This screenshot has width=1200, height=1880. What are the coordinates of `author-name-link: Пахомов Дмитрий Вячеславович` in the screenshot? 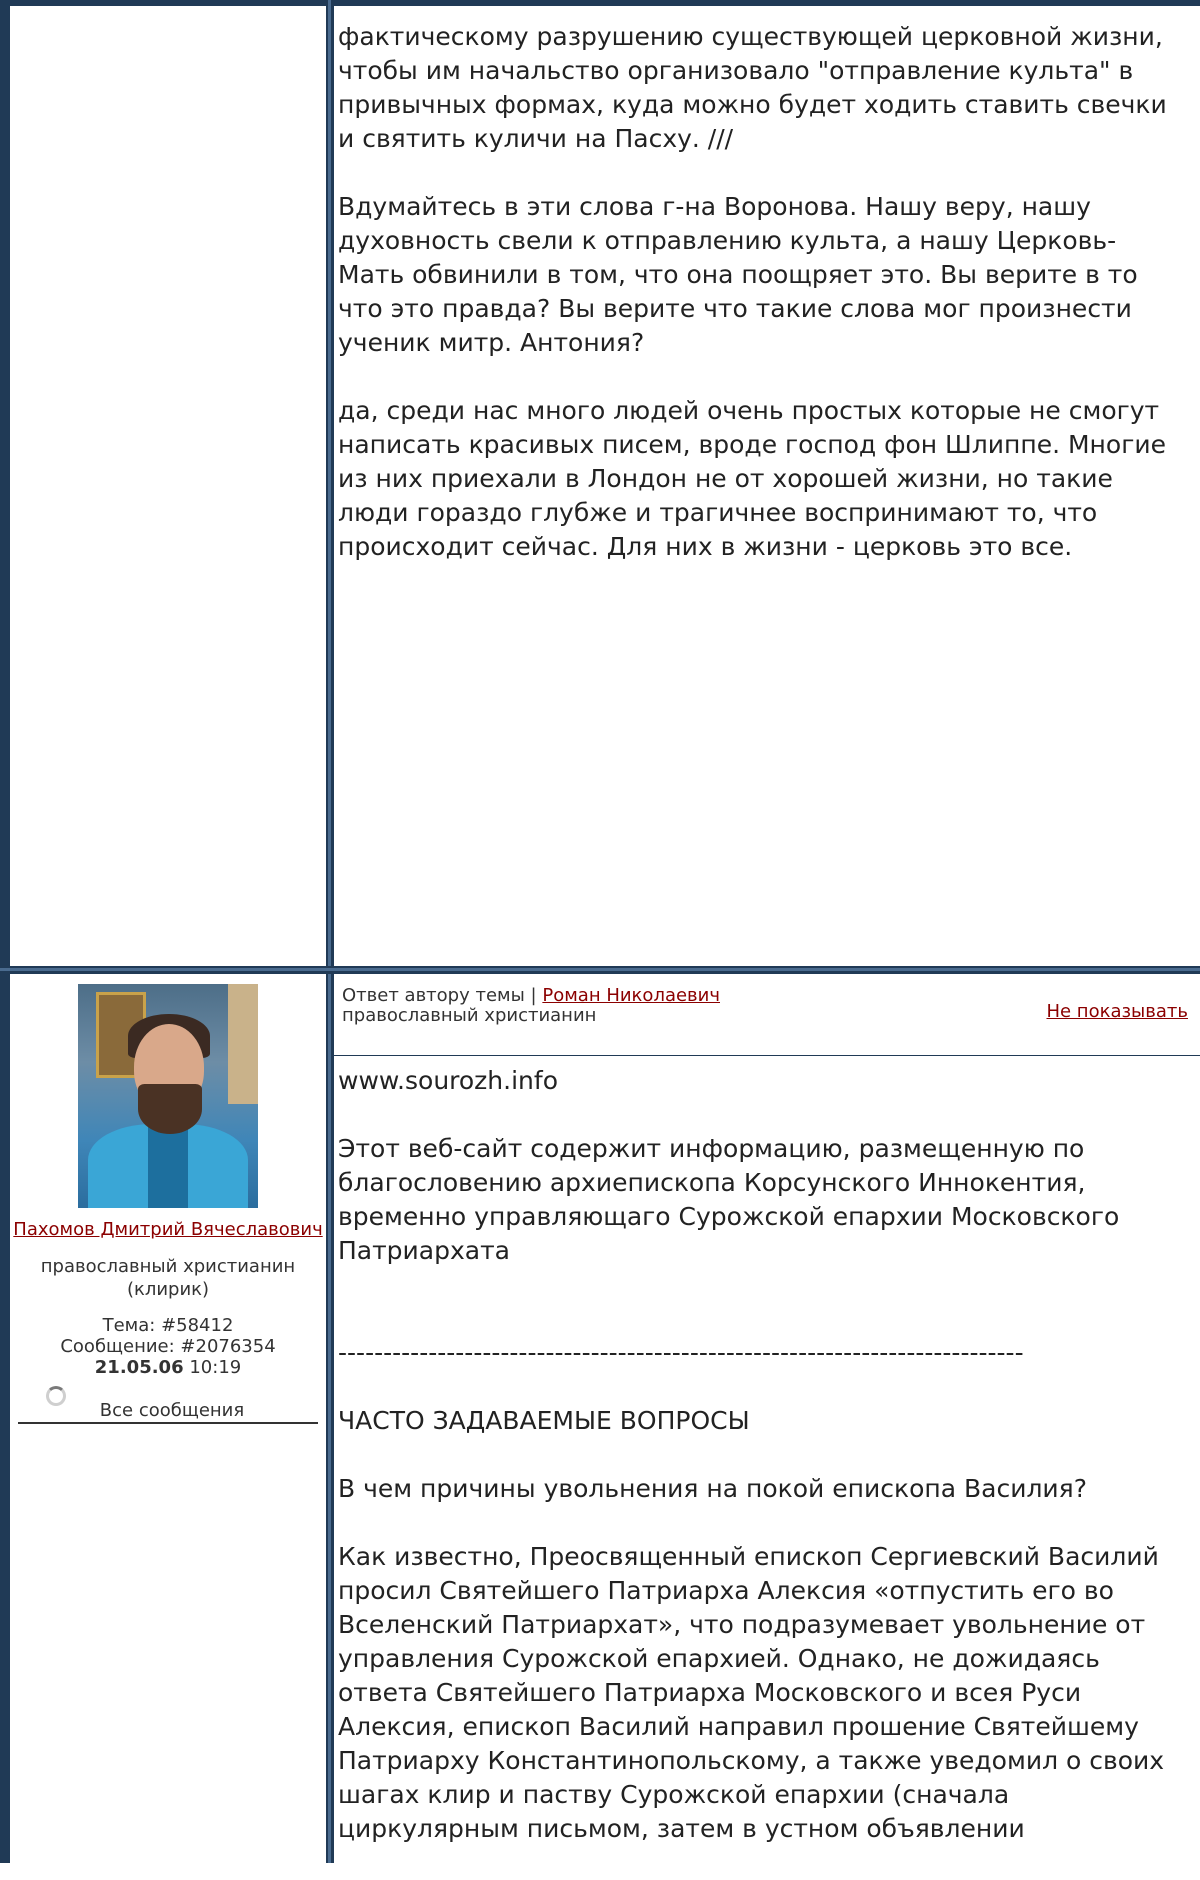 It's located at (168, 1229).